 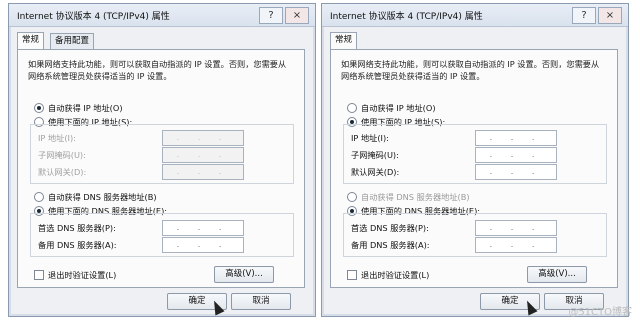 I want to click on watermark: @51CTO博客, so click(x=600, y=312).